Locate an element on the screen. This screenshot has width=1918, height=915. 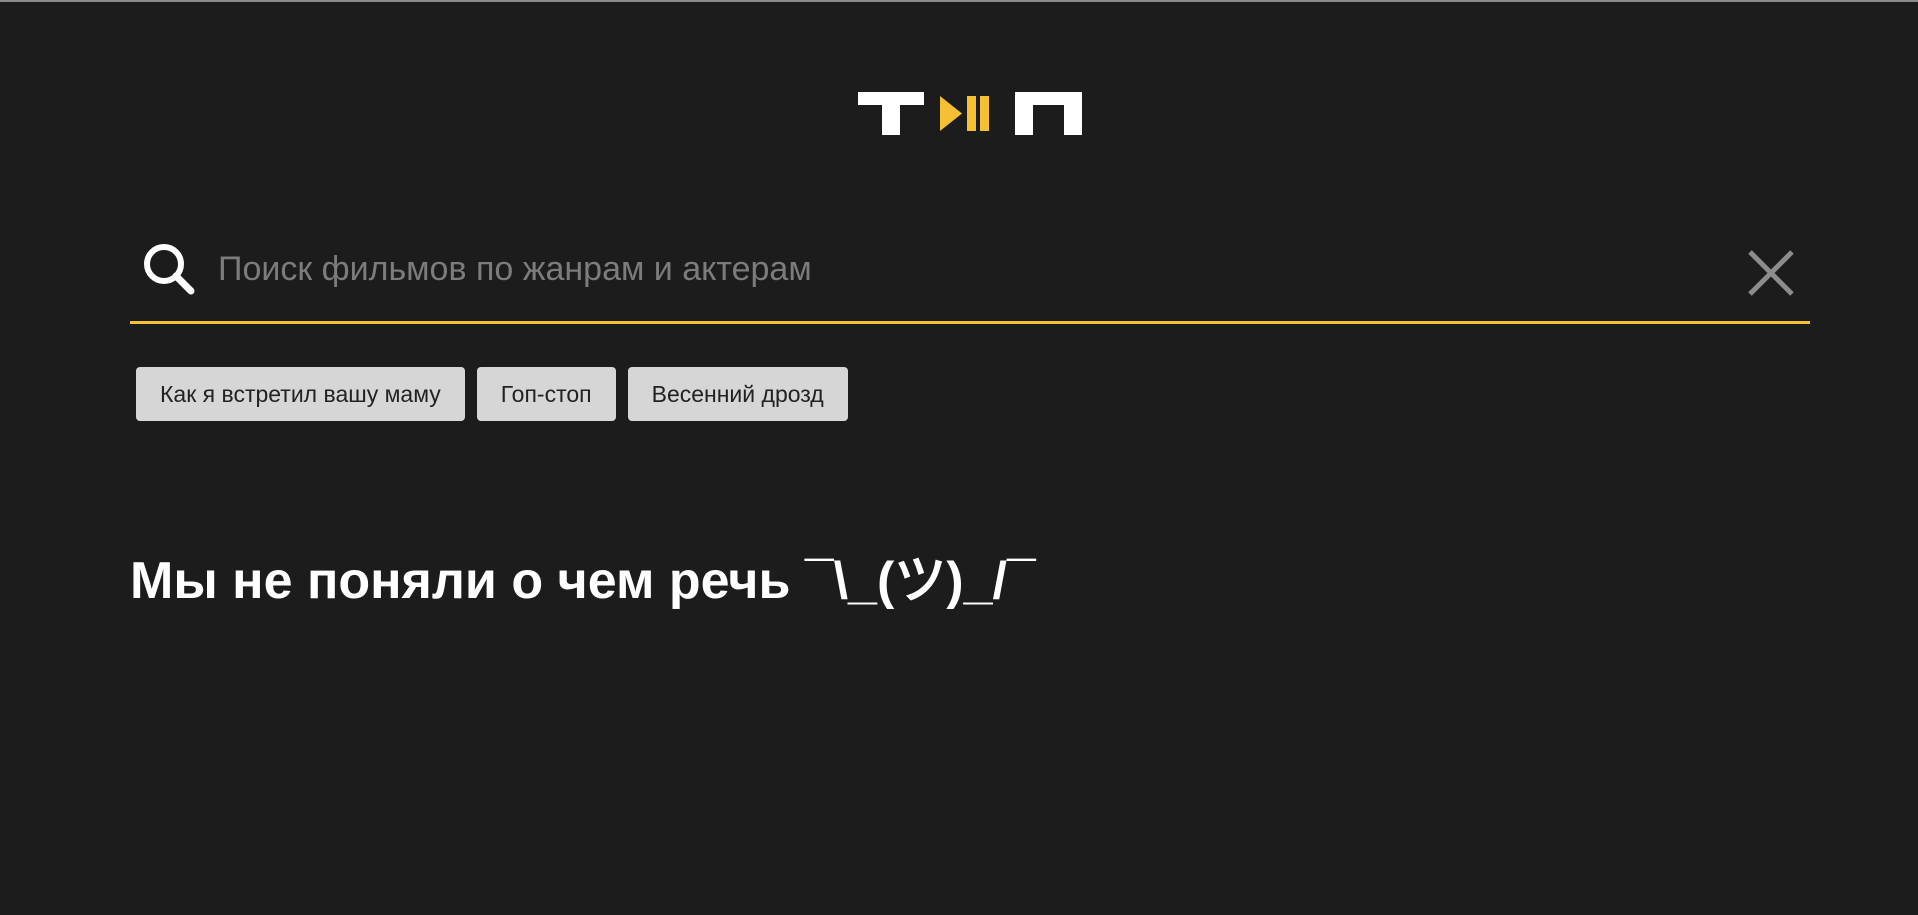
logo-pause-bar-right is located at coordinates (984, 113).